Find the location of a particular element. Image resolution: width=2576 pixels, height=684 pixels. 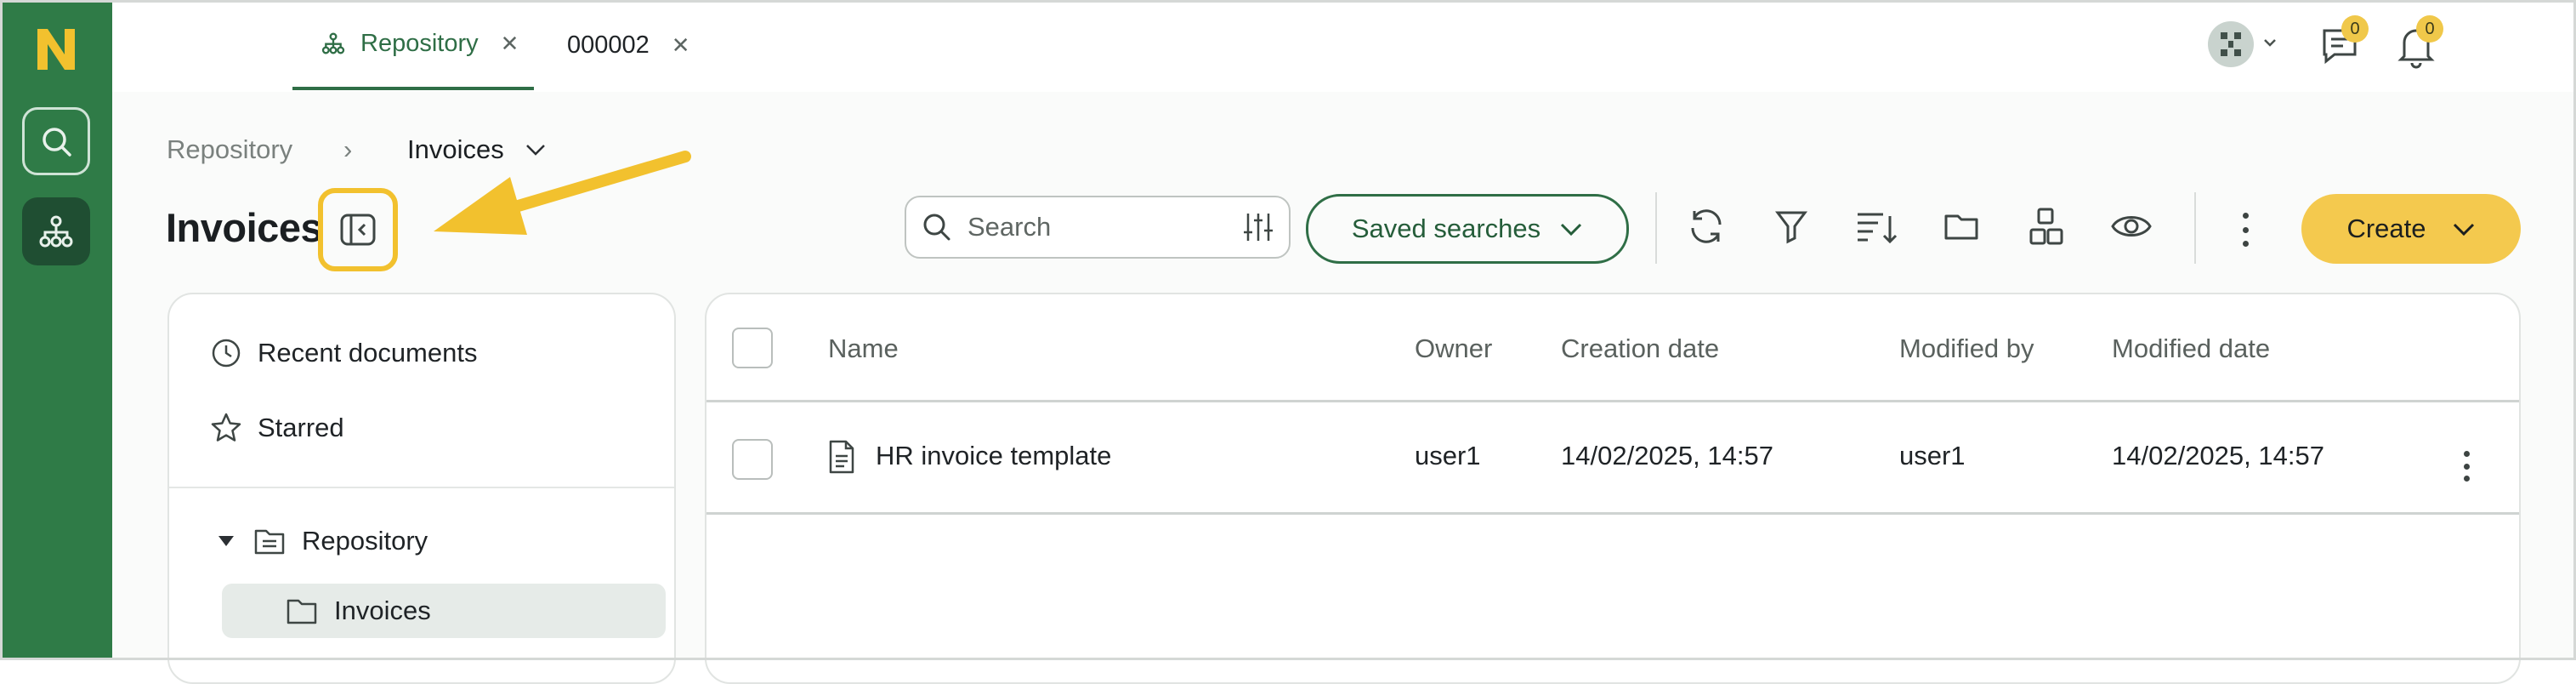

breadcrumb-current: Invoices is located at coordinates (477, 149).